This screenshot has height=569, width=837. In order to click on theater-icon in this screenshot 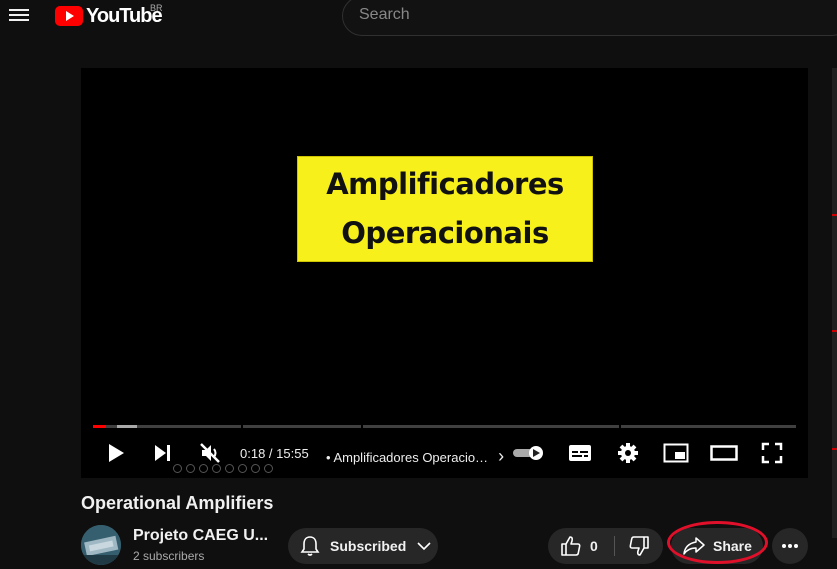, I will do `click(724, 453)`.